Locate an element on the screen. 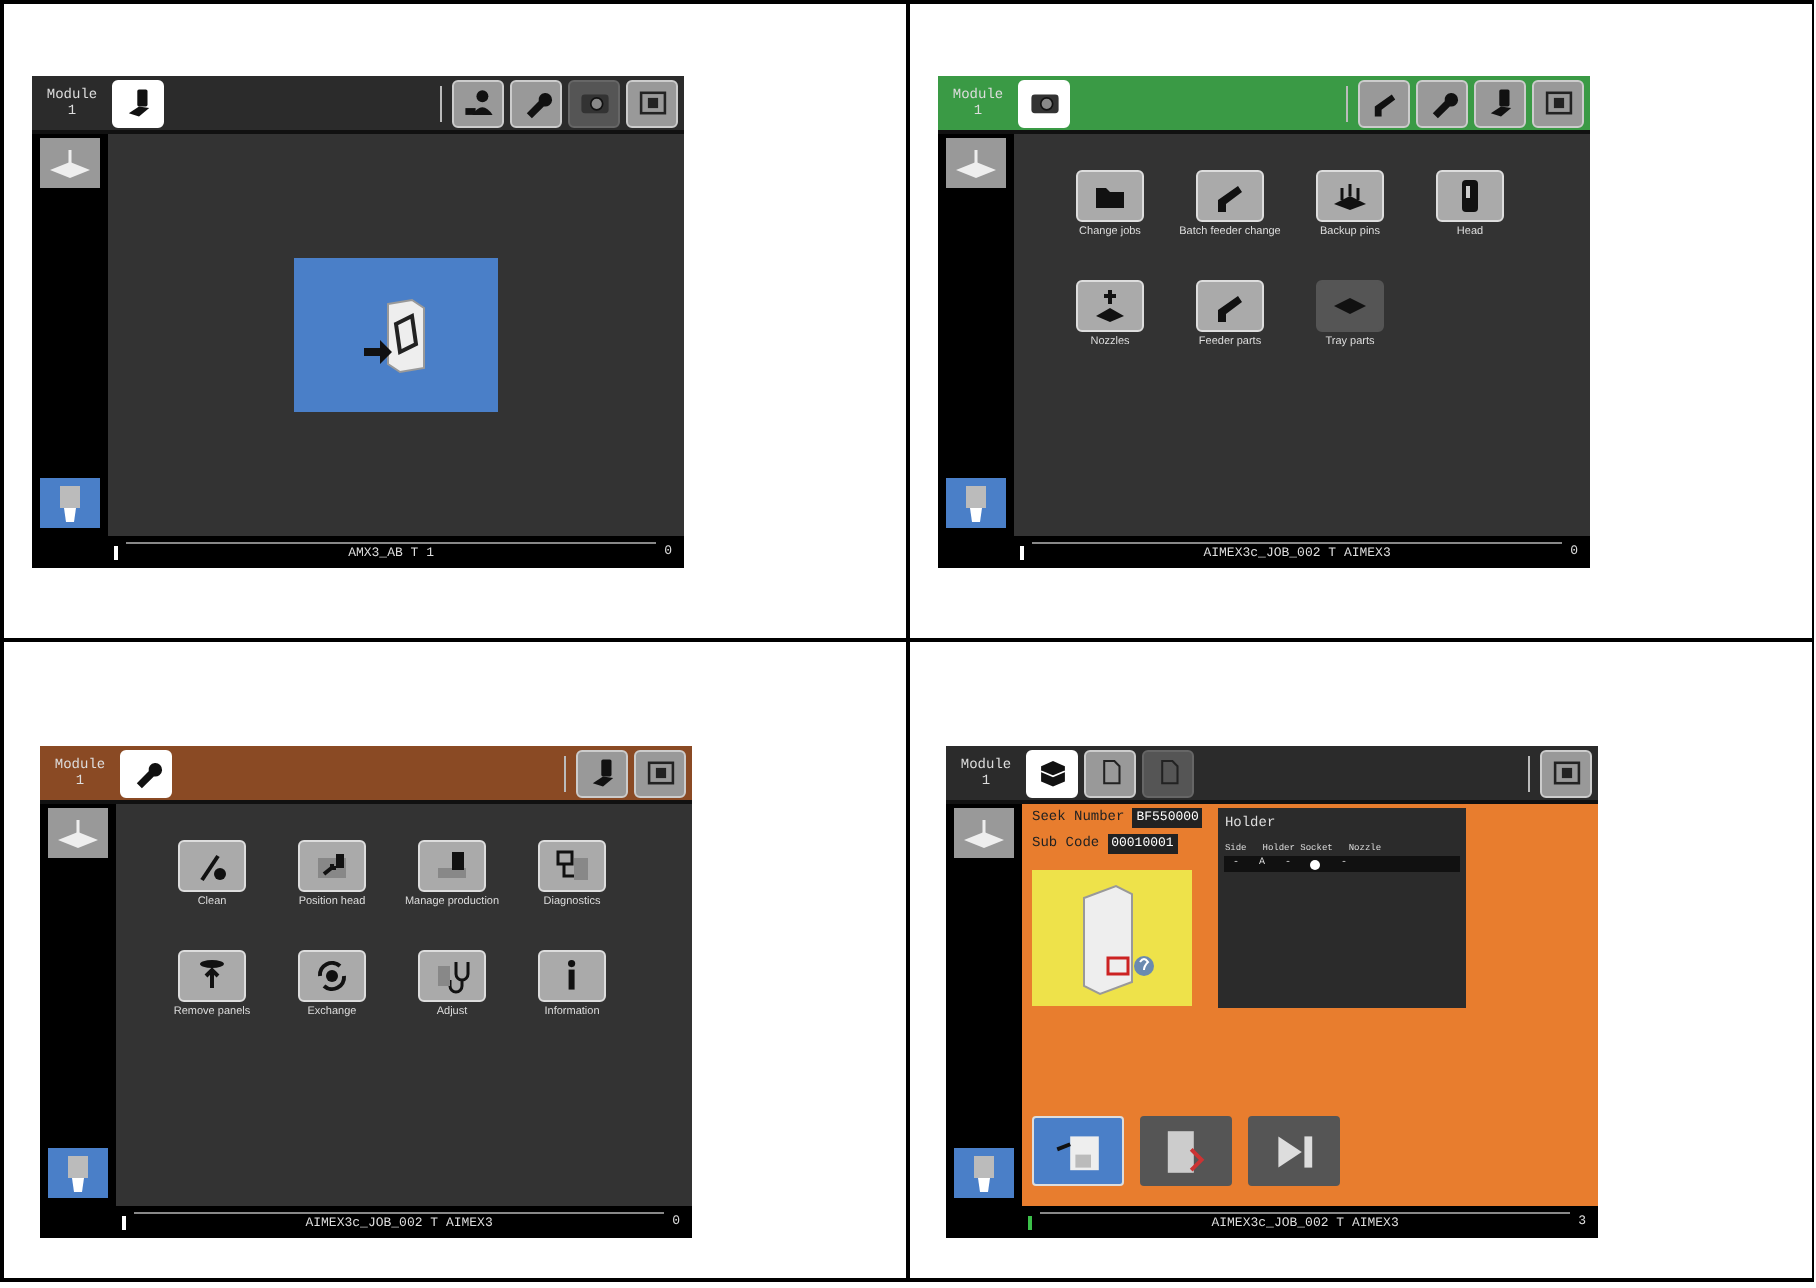  operator-icon is located at coordinates (478, 103).